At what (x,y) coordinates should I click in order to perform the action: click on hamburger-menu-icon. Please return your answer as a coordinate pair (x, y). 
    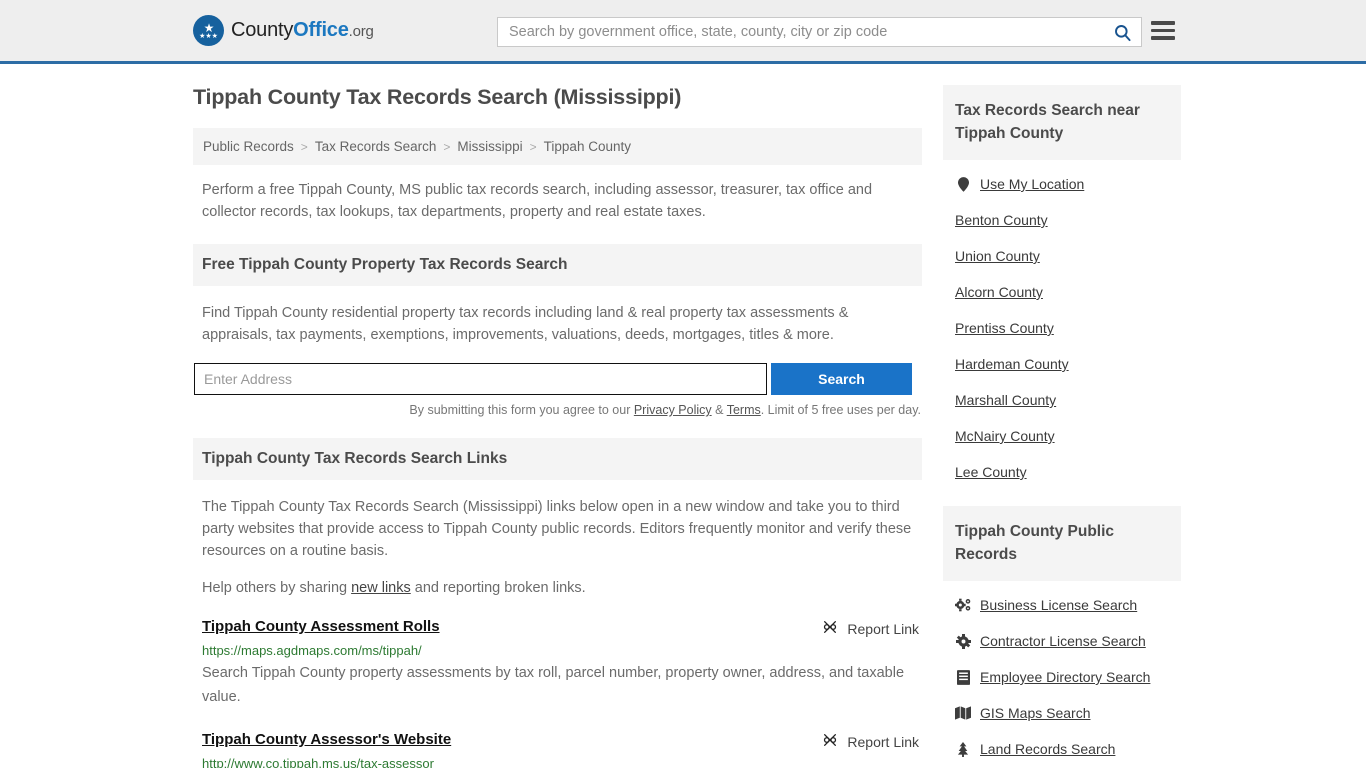
    Looking at the image, I should click on (1163, 30).